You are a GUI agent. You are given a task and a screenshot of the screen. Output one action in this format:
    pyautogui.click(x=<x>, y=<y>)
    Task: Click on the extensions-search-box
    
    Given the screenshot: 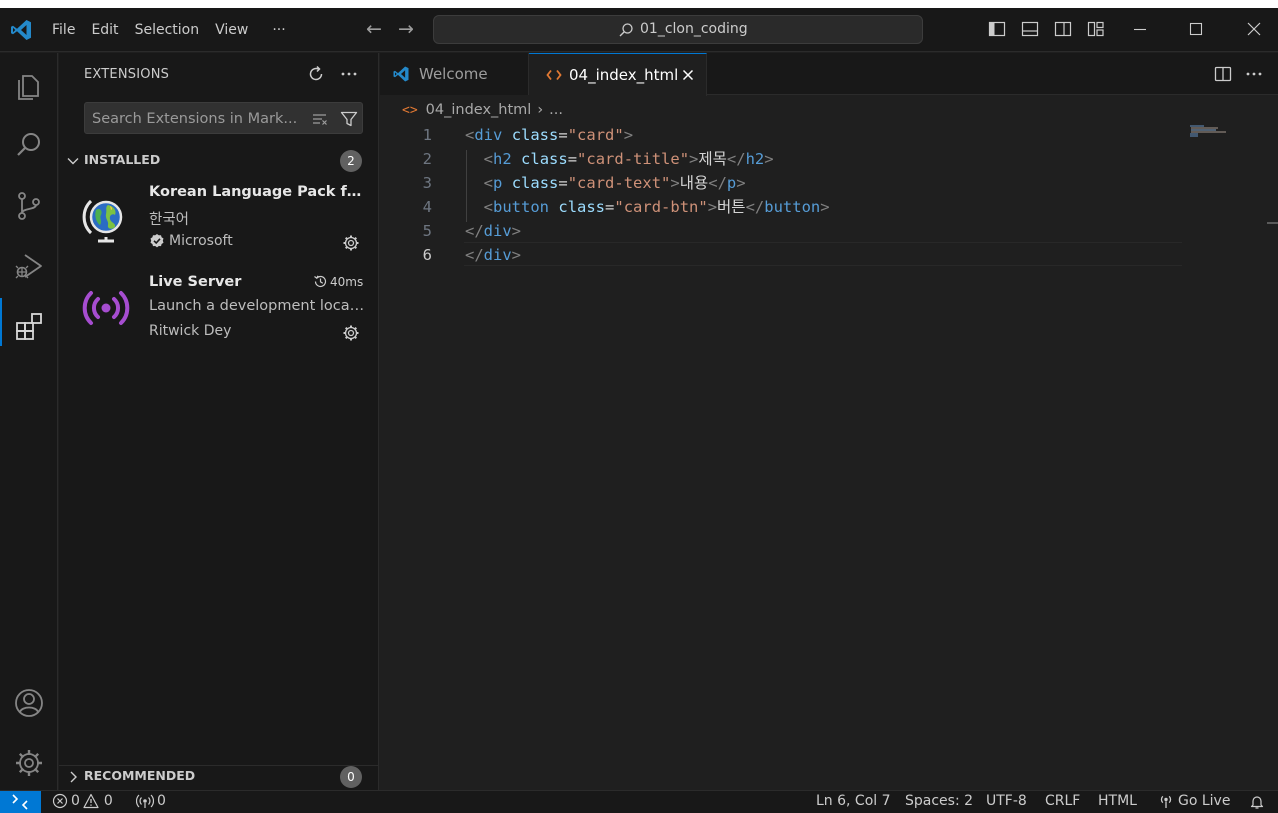 What is the action you would take?
    pyautogui.click(x=223, y=118)
    